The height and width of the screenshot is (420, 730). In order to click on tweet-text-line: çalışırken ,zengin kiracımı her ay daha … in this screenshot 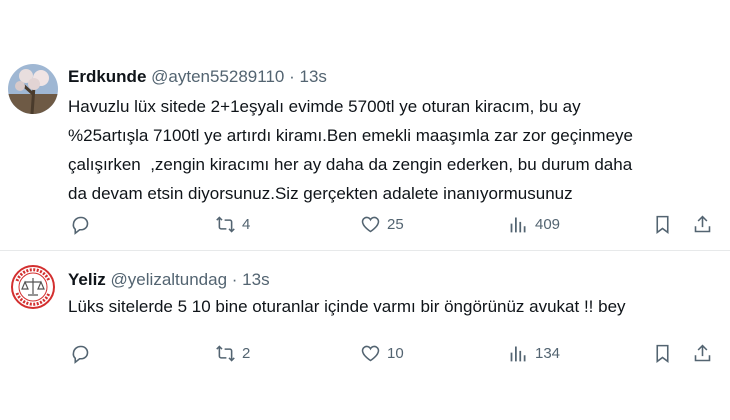, I will do `click(350, 164)`.